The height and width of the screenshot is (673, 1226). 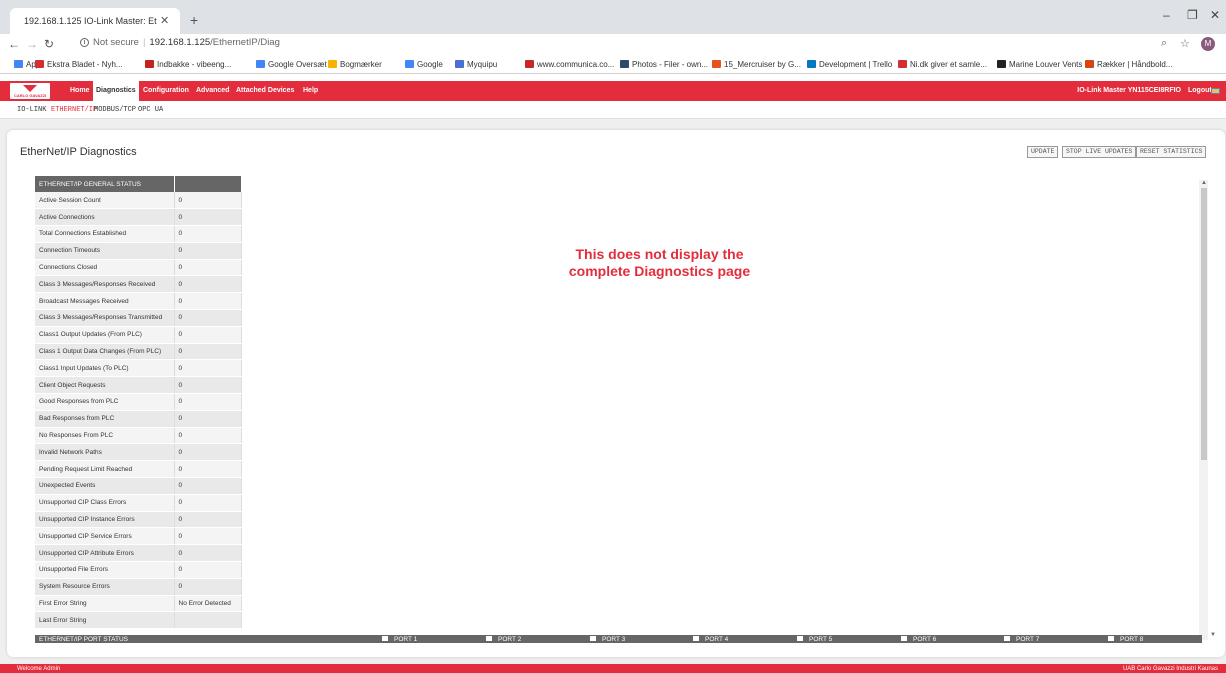 What do you see at coordinates (105, 385) in the screenshot?
I see `row-label: Client Object Requests` at bounding box center [105, 385].